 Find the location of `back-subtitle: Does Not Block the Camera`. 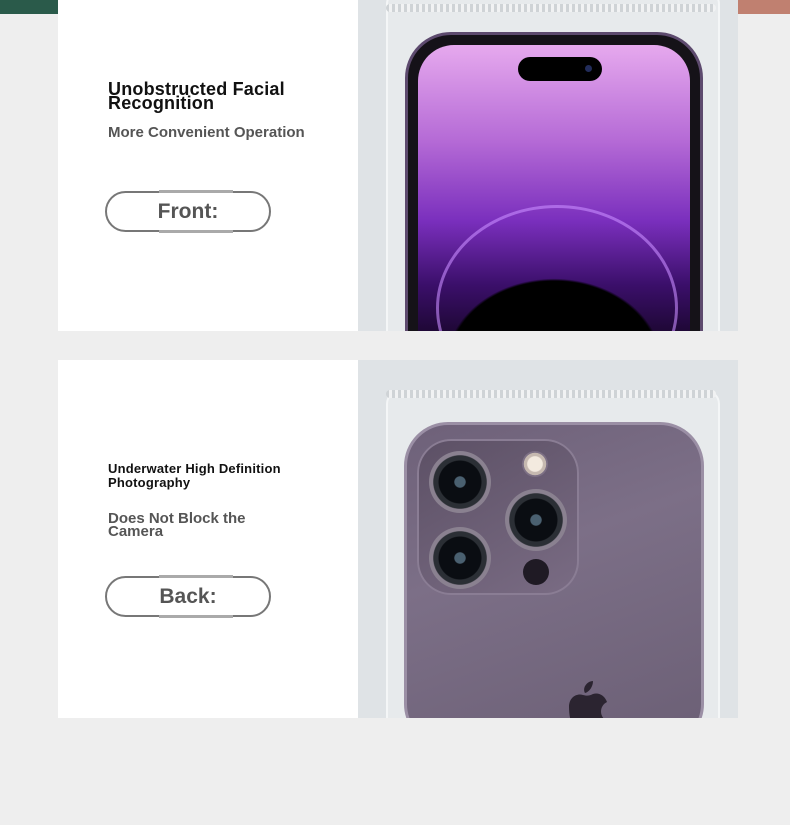

back-subtitle: Does Not Block the Camera is located at coordinates (177, 525).